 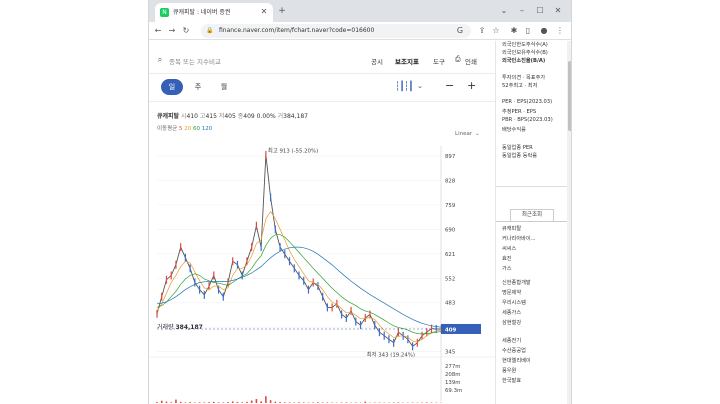 I want to click on price-tick-3: 690, so click(x=450, y=230).